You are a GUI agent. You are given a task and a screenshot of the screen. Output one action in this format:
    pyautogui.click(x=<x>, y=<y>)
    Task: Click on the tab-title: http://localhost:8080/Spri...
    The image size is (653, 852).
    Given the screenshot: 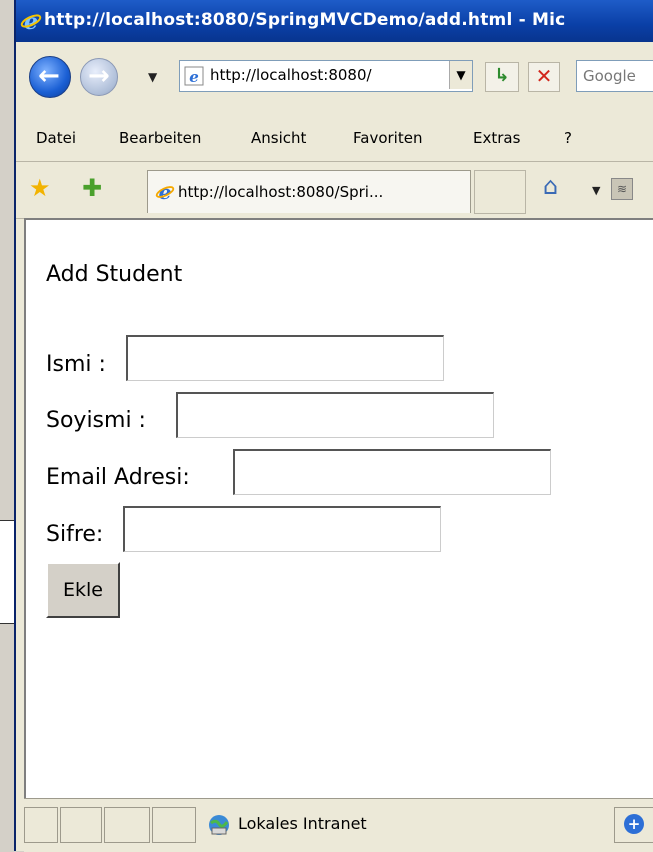 What is the action you would take?
    pyautogui.click(x=281, y=192)
    